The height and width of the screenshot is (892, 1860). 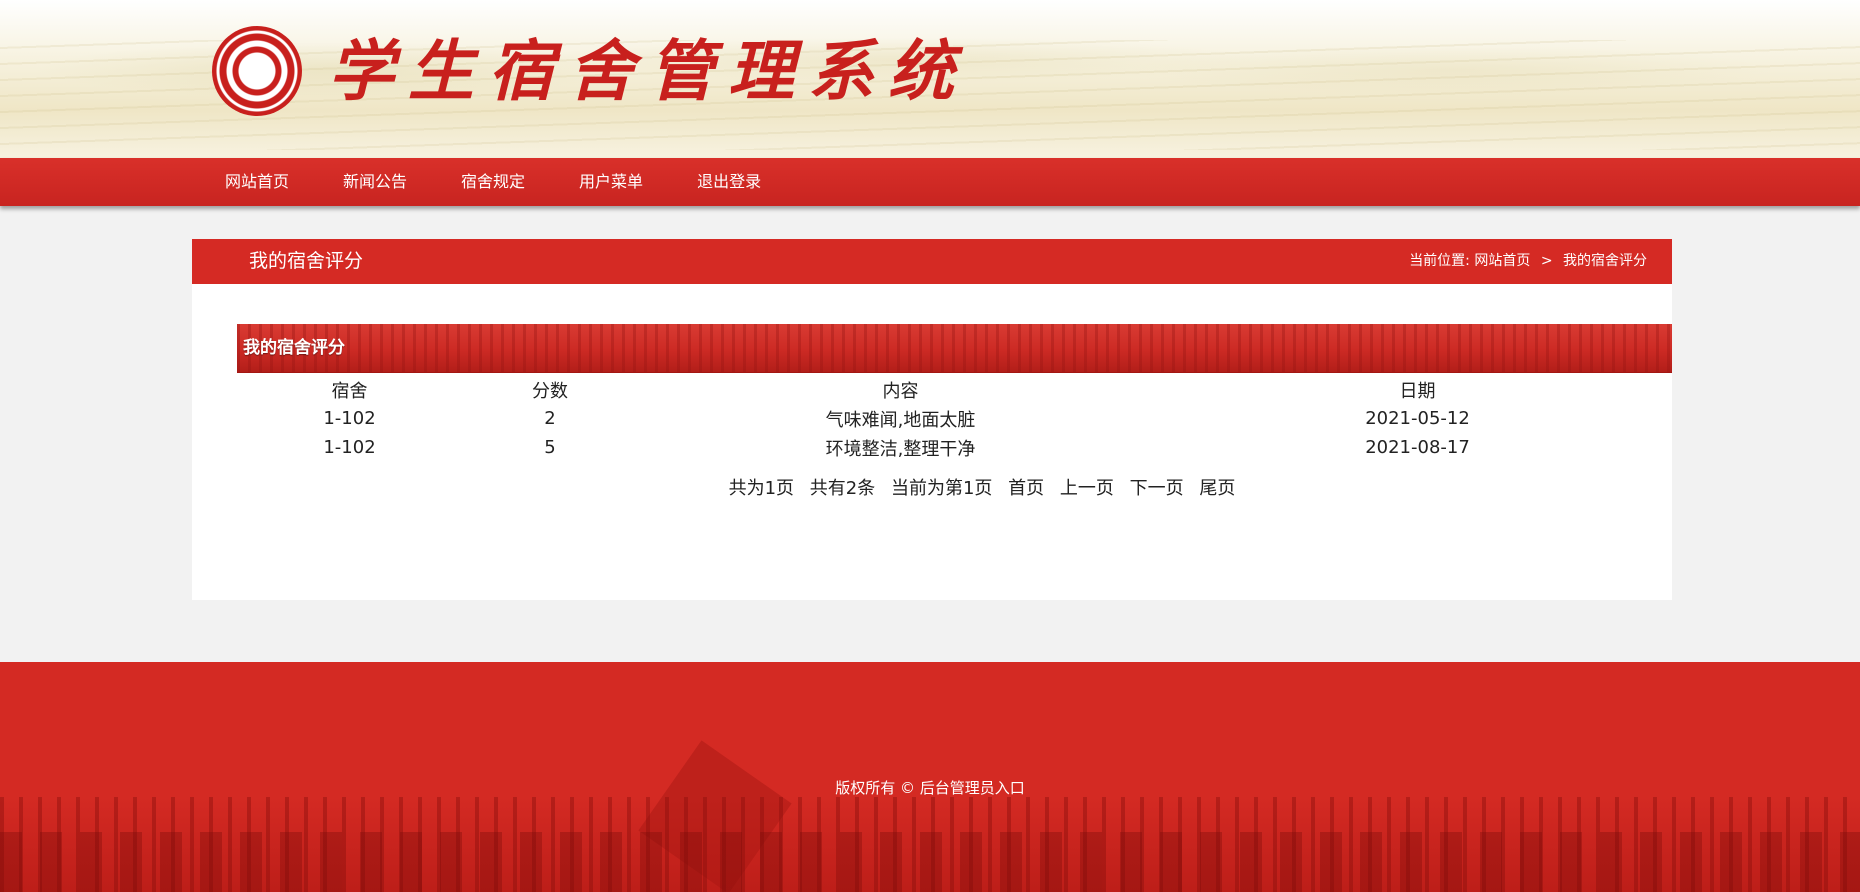 What do you see at coordinates (648, 71) in the screenshot?
I see `site-title: 学生宿舍管理系统` at bounding box center [648, 71].